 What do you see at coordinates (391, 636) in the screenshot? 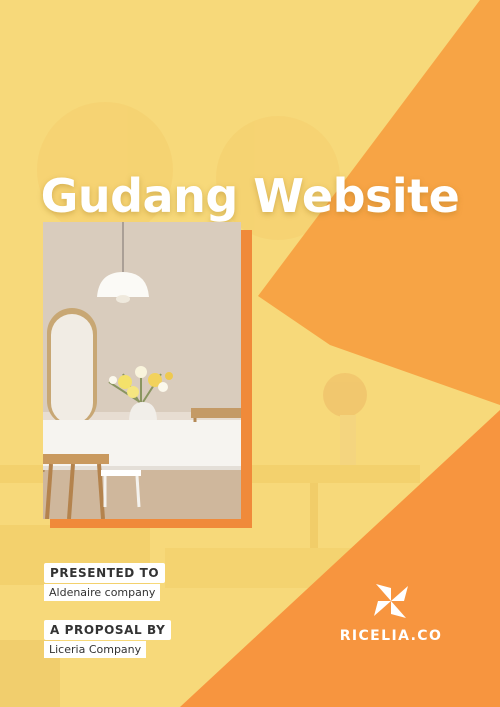
I see `brand-name: RICELIA.CO` at bounding box center [391, 636].